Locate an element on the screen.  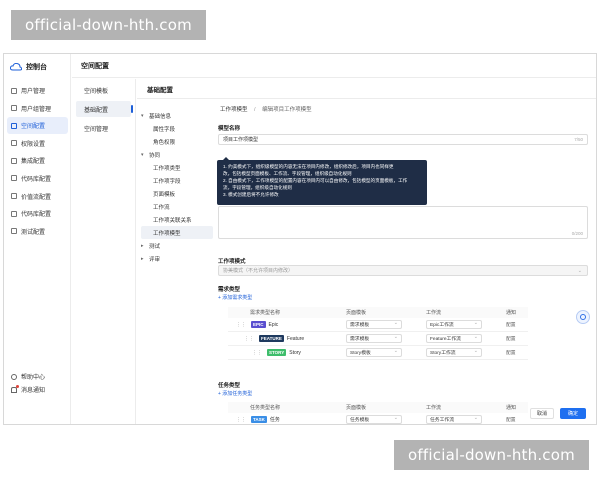
workflow-cell: Story工作流 is located at coordinates (466, 352).